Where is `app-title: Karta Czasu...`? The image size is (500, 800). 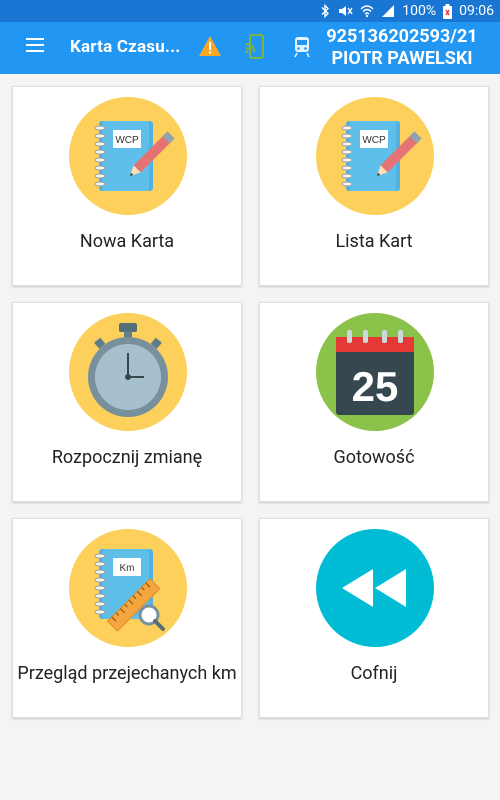
app-title: Karta Czasu... is located at coordinates (125, 47).